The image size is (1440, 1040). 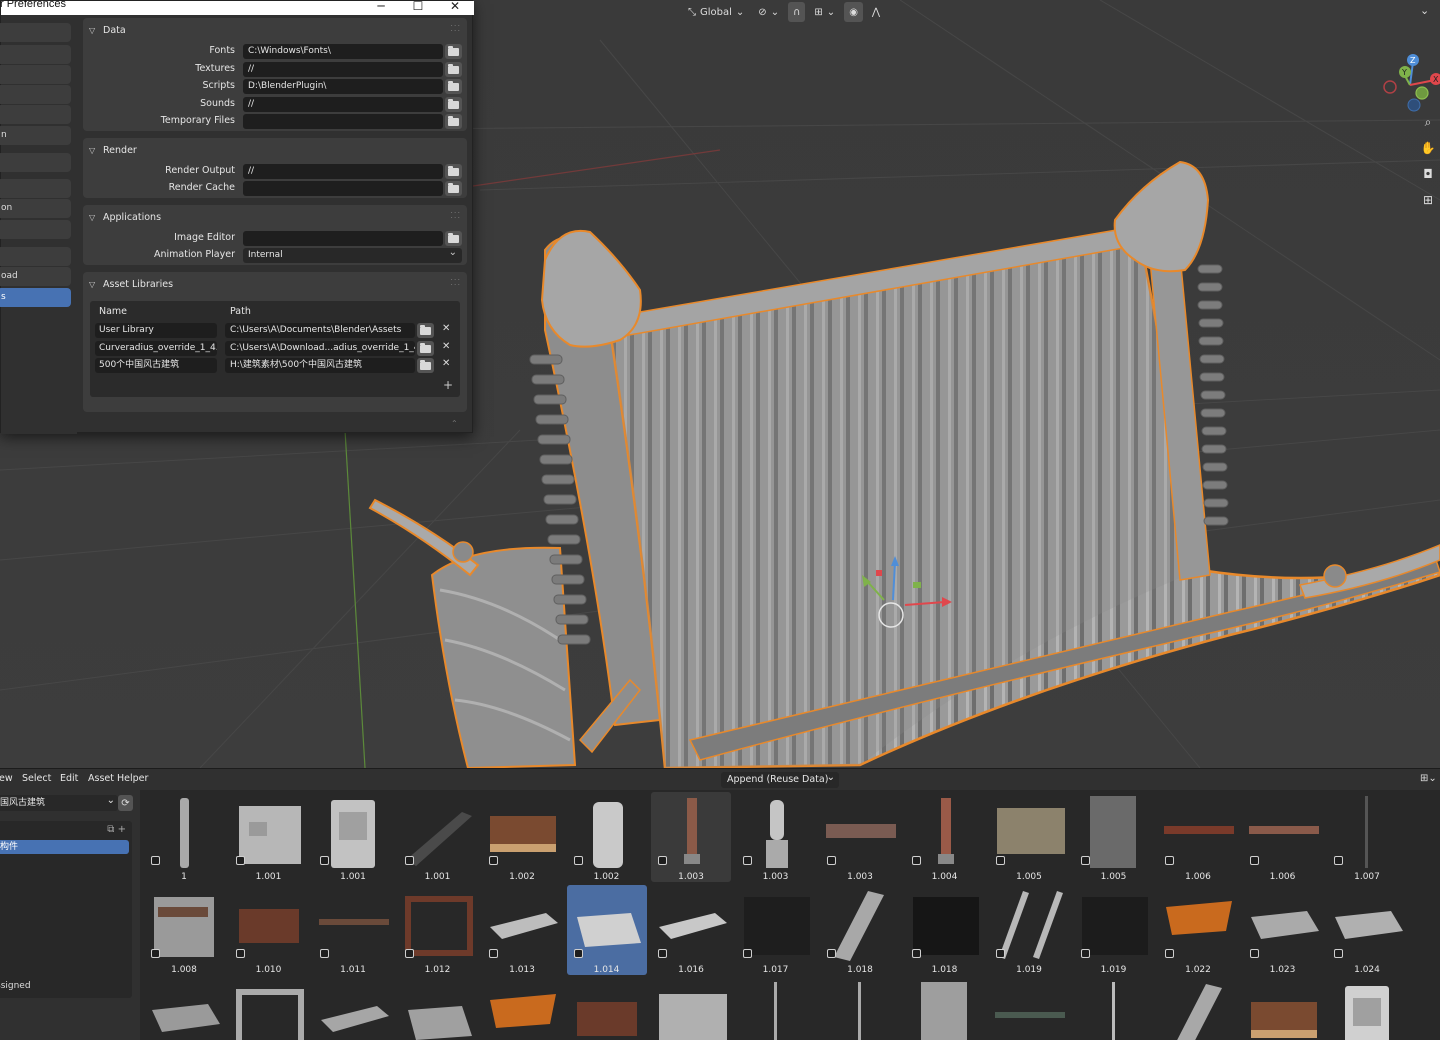 I want to click on zoom-icon: ⌕, so click(x=1428, y=122).